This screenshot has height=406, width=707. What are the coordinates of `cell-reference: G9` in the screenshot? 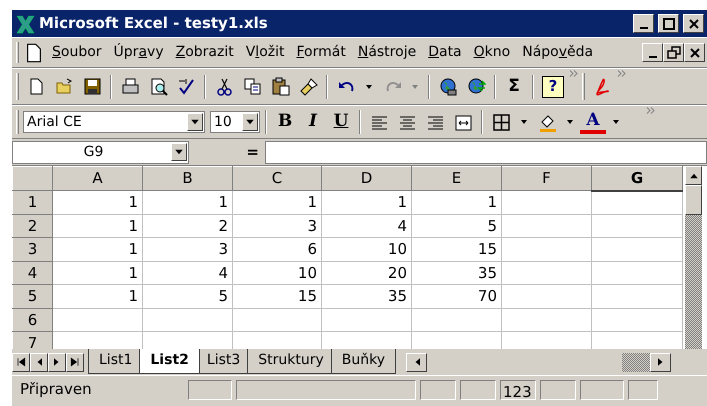 It's located at (94, 152).